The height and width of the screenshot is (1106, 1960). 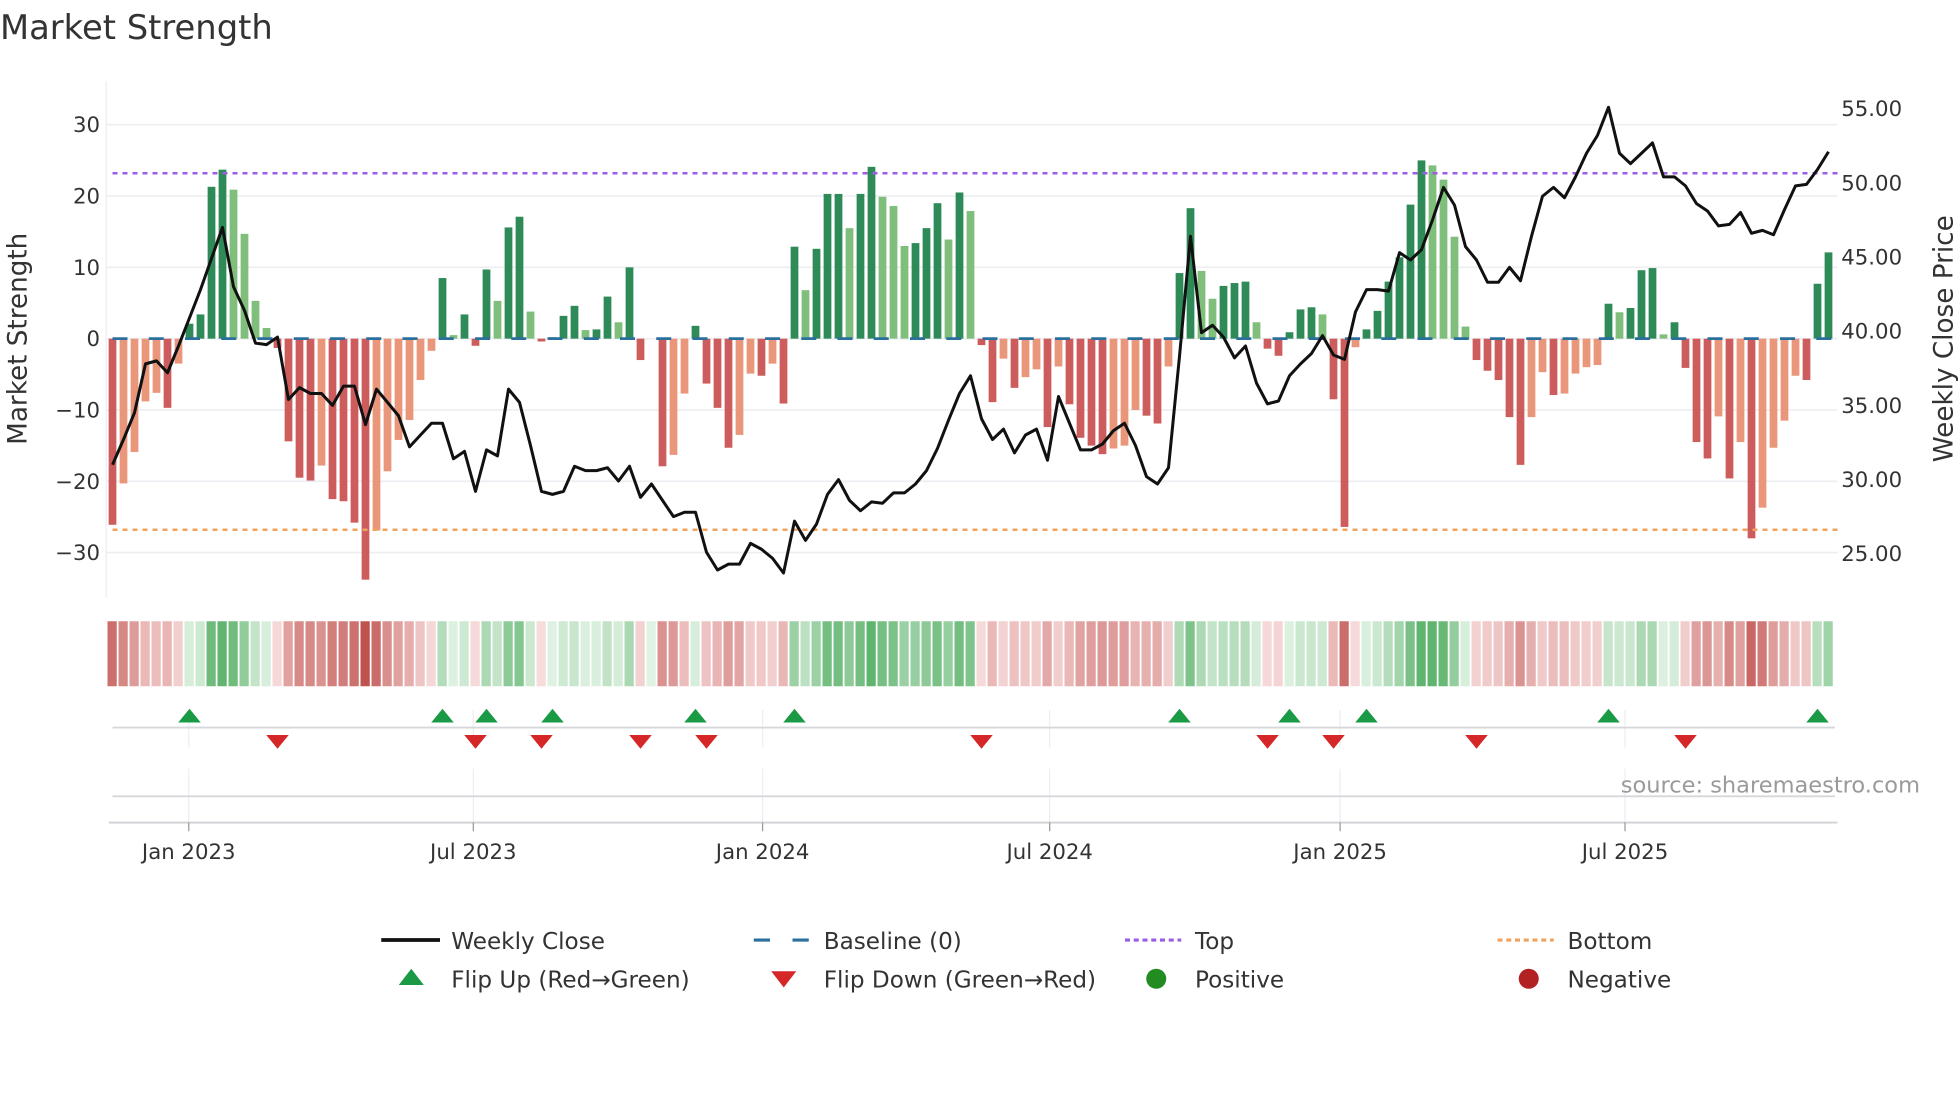 I want to click on legend-item-baseline: Baseline (0), so click(x=857, y=942).